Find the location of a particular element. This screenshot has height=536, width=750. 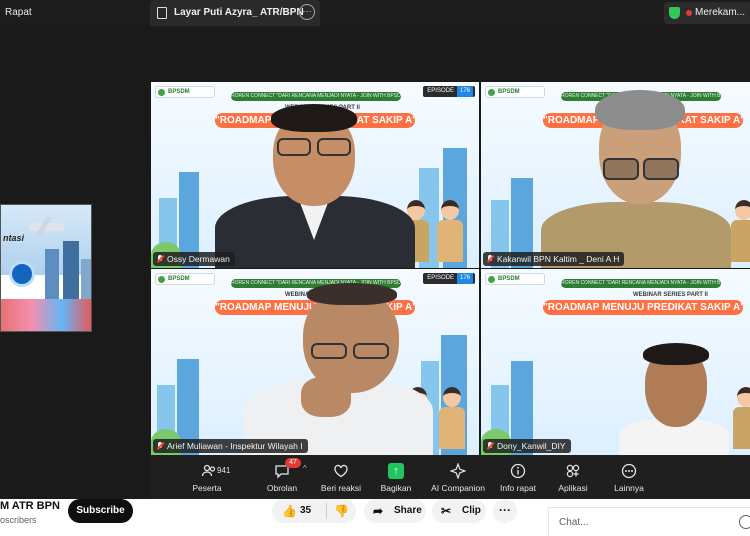

ai-companion-label: AI Companion is located at coordinates (458, 488).